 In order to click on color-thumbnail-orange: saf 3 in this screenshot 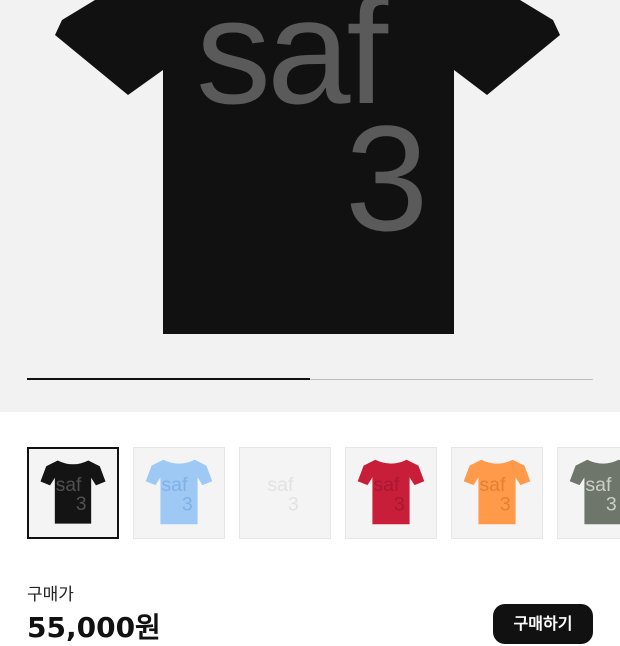, I will do `click(497, 493)`.